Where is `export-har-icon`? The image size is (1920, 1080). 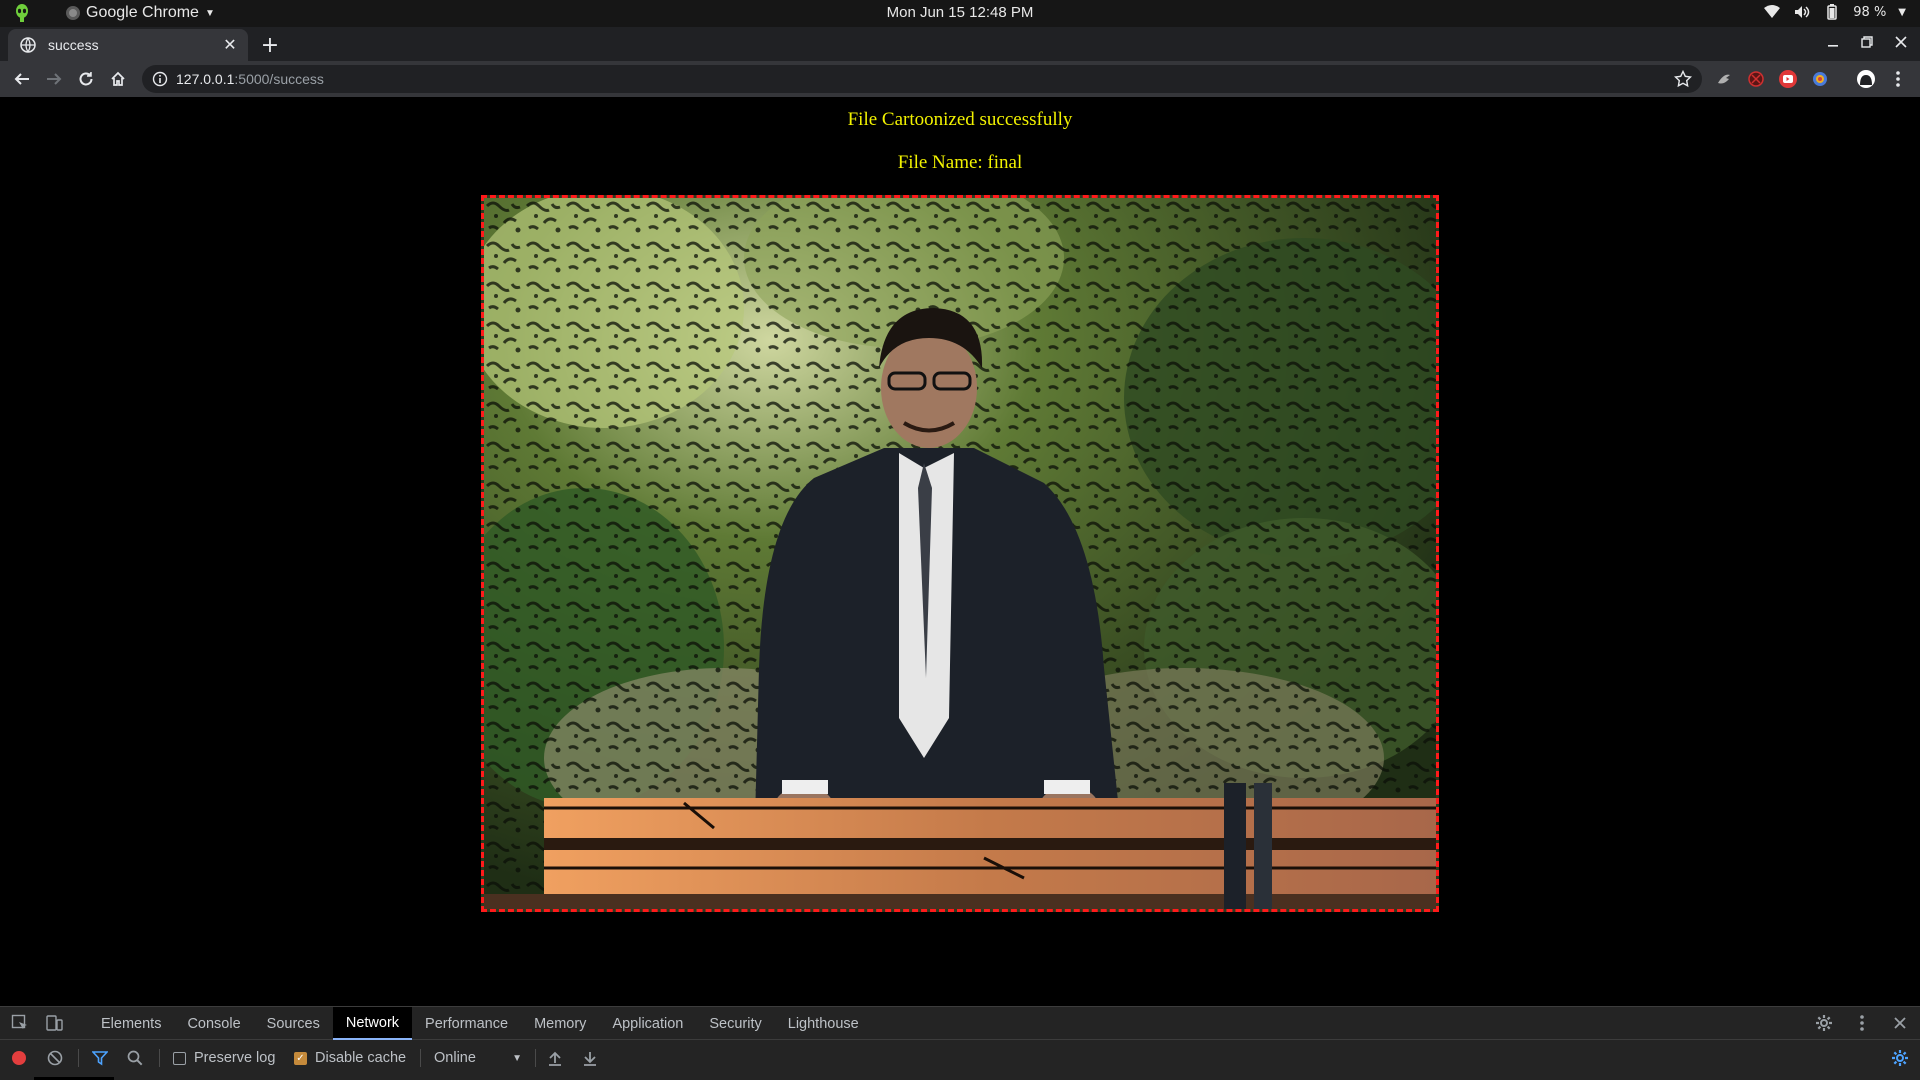 export-har-icon is located at coordinates (590, 1058).